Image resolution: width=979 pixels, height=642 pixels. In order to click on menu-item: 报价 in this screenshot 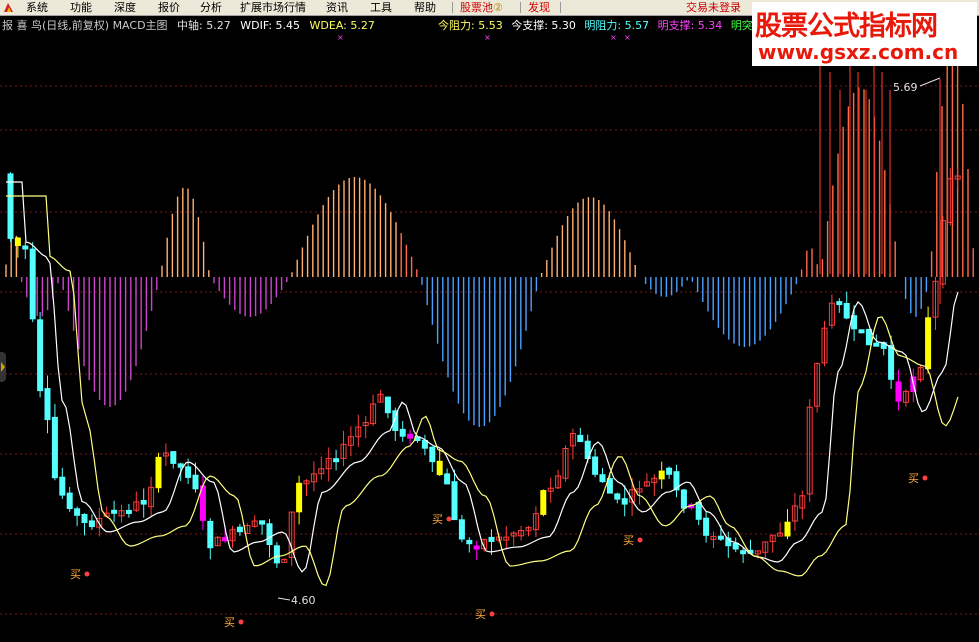, I will do `click(169, 7)`.